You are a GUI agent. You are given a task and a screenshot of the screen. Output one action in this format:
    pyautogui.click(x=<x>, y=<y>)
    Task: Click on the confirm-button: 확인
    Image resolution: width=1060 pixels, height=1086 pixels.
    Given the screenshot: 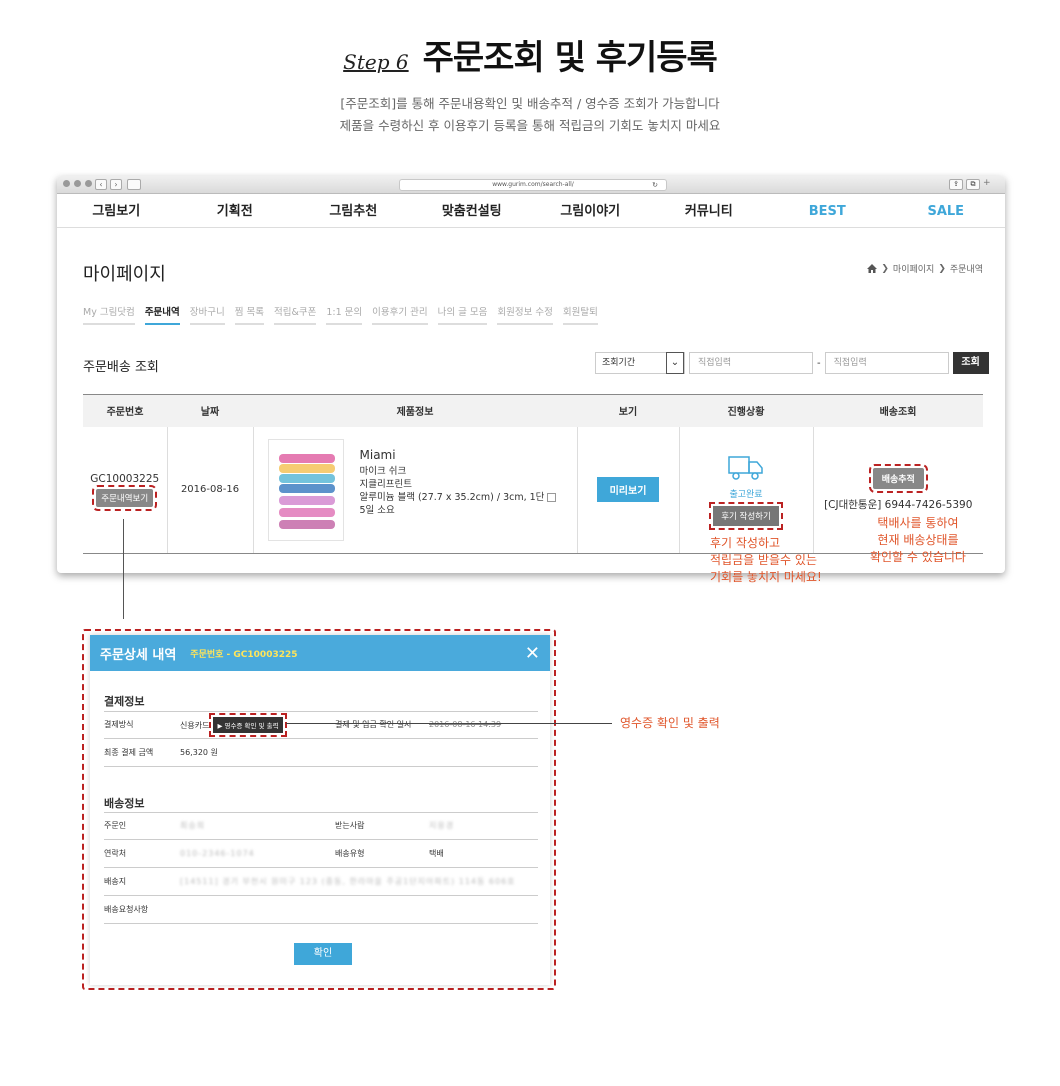 What is the action you would take?
    pyautogui.click(x=323, y=954)
    